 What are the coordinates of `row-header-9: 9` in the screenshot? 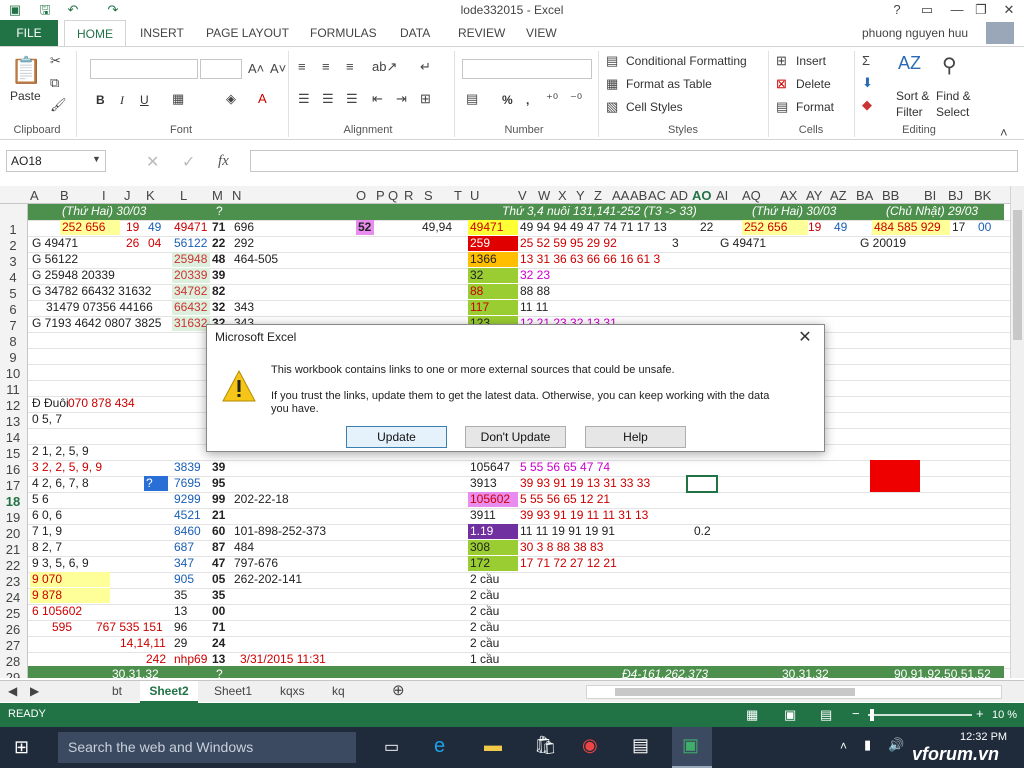 It's located at (13, 357).